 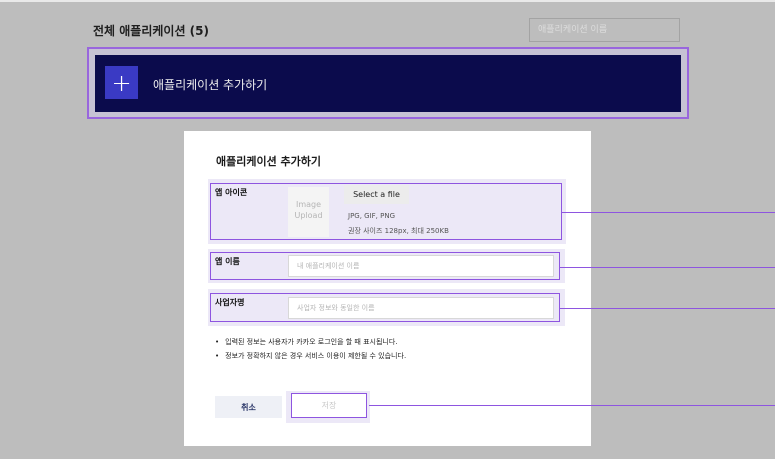 What do you see at coordinates (329, 405) in the screenshot?
I see `save-button: 저장` at bounding box center [329, 405].